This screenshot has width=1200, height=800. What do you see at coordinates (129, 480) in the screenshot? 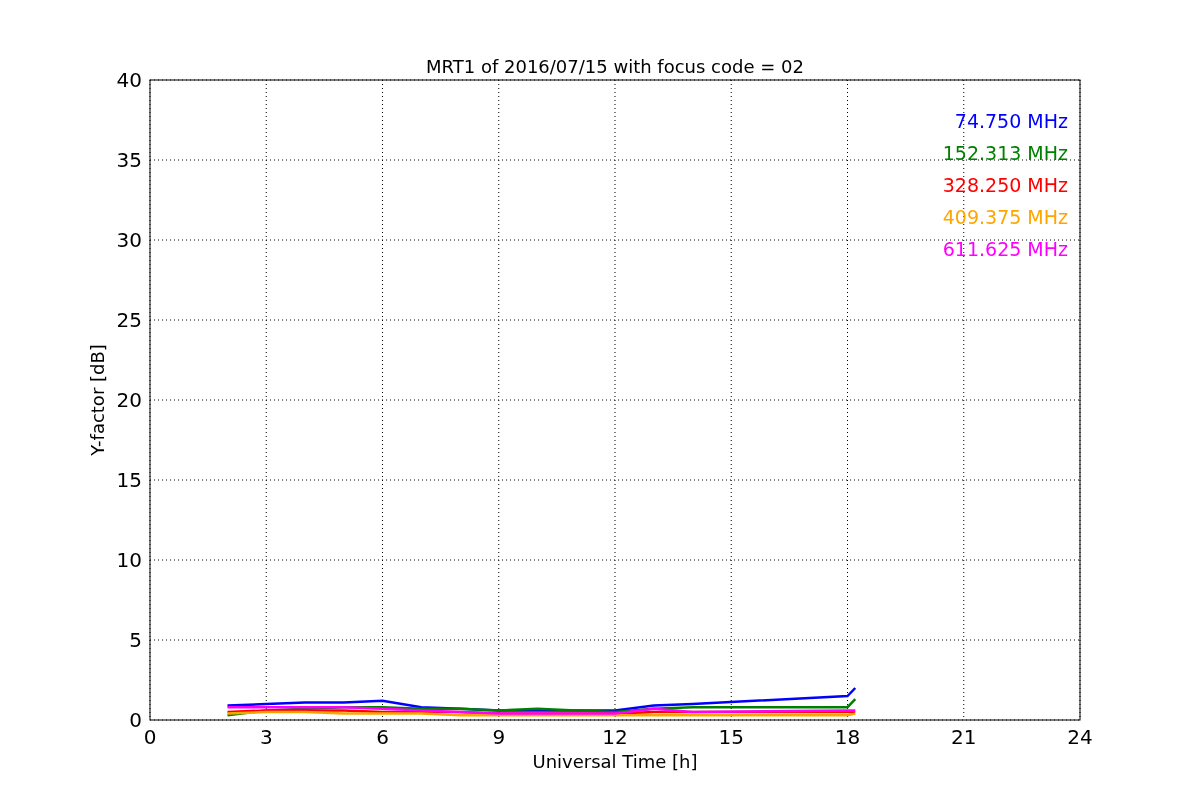
I see `y-tick-label: 15` at bounding box center [129, 480].